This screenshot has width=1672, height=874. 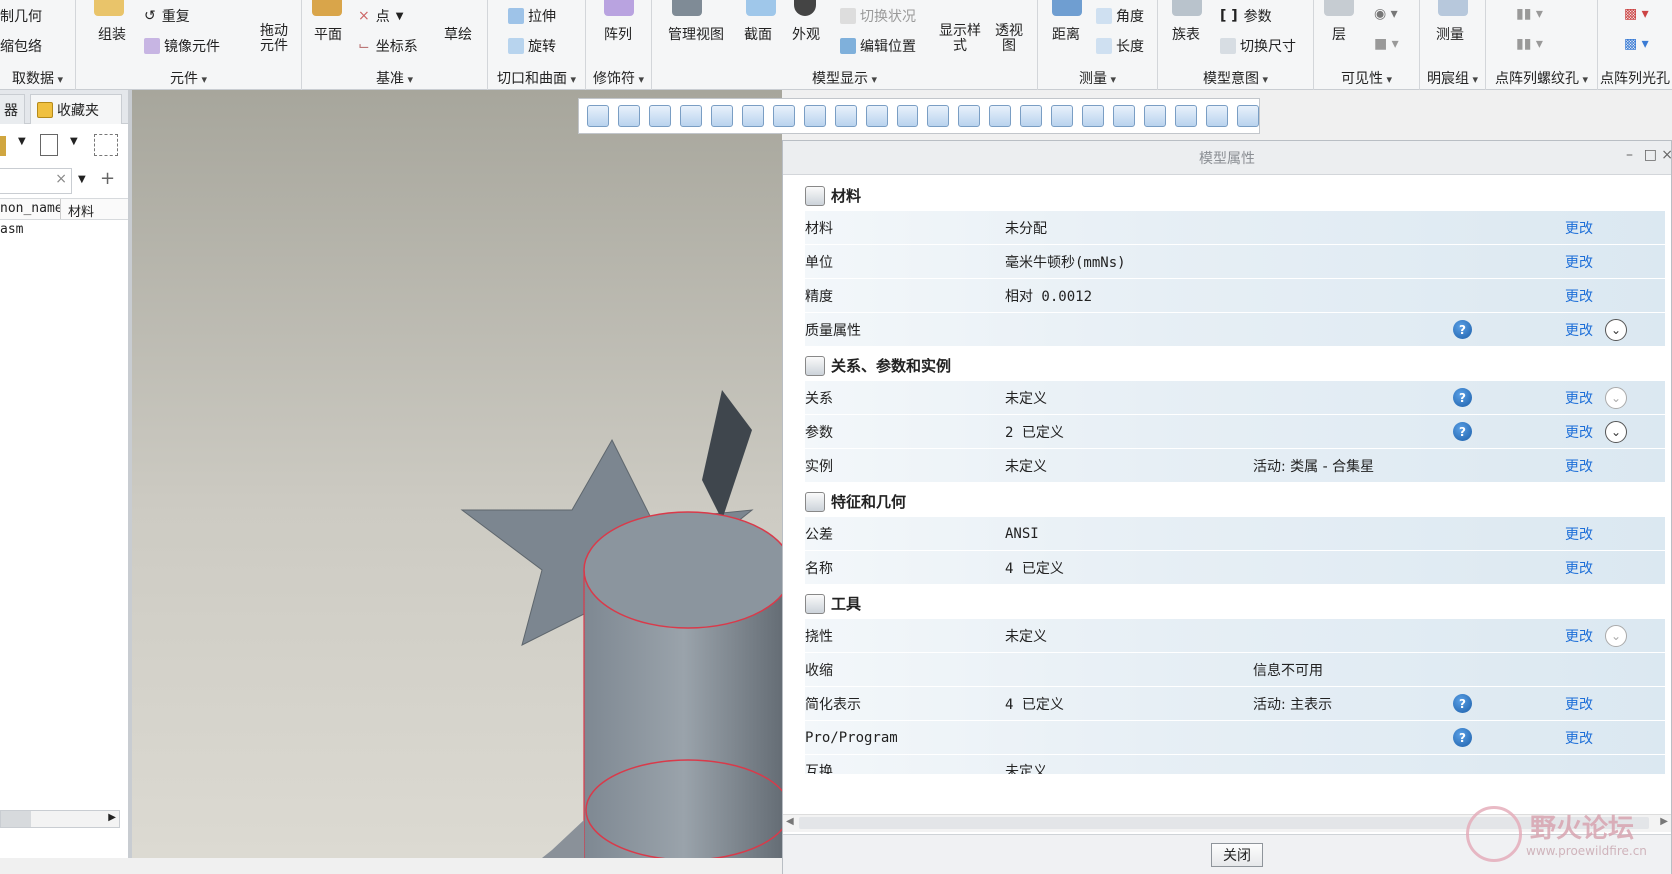 What do you see at coordinates (1541, 78) in the screenshot?
I see `group-label-thread-hole-array: 点阵列螺纹孔` at bounding box center [1541, 78].